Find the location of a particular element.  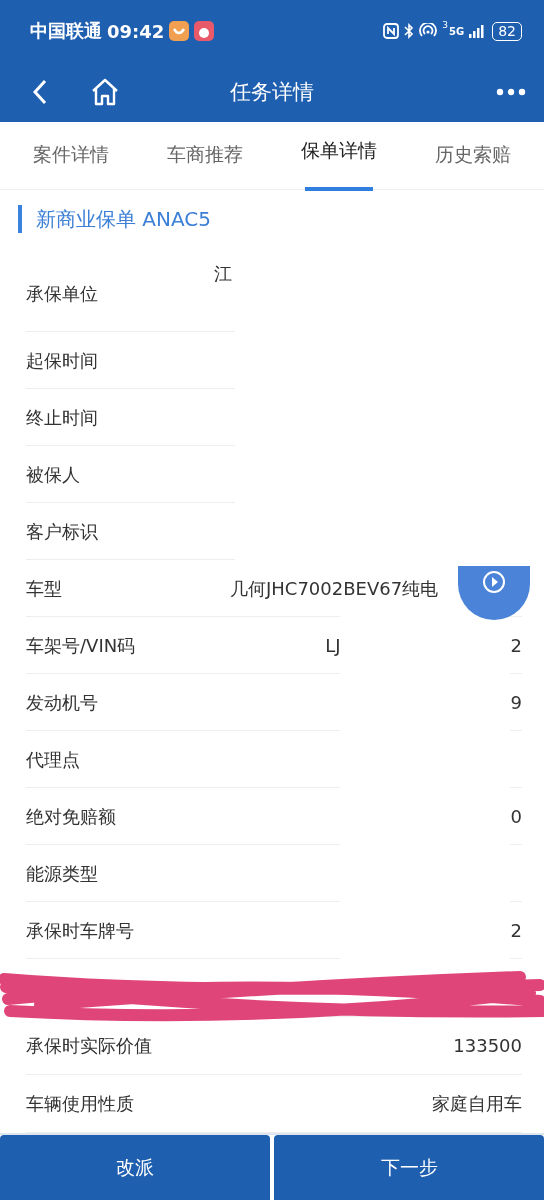

field-label: 车型 is located at coordinates (44, 588).